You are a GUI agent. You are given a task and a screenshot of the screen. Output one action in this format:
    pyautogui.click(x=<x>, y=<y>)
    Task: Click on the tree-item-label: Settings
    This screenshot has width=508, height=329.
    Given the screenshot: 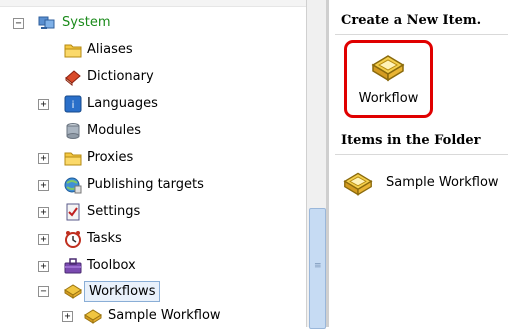 What is the action you would take?
    pyautogui.click(x=114, y=211)
    